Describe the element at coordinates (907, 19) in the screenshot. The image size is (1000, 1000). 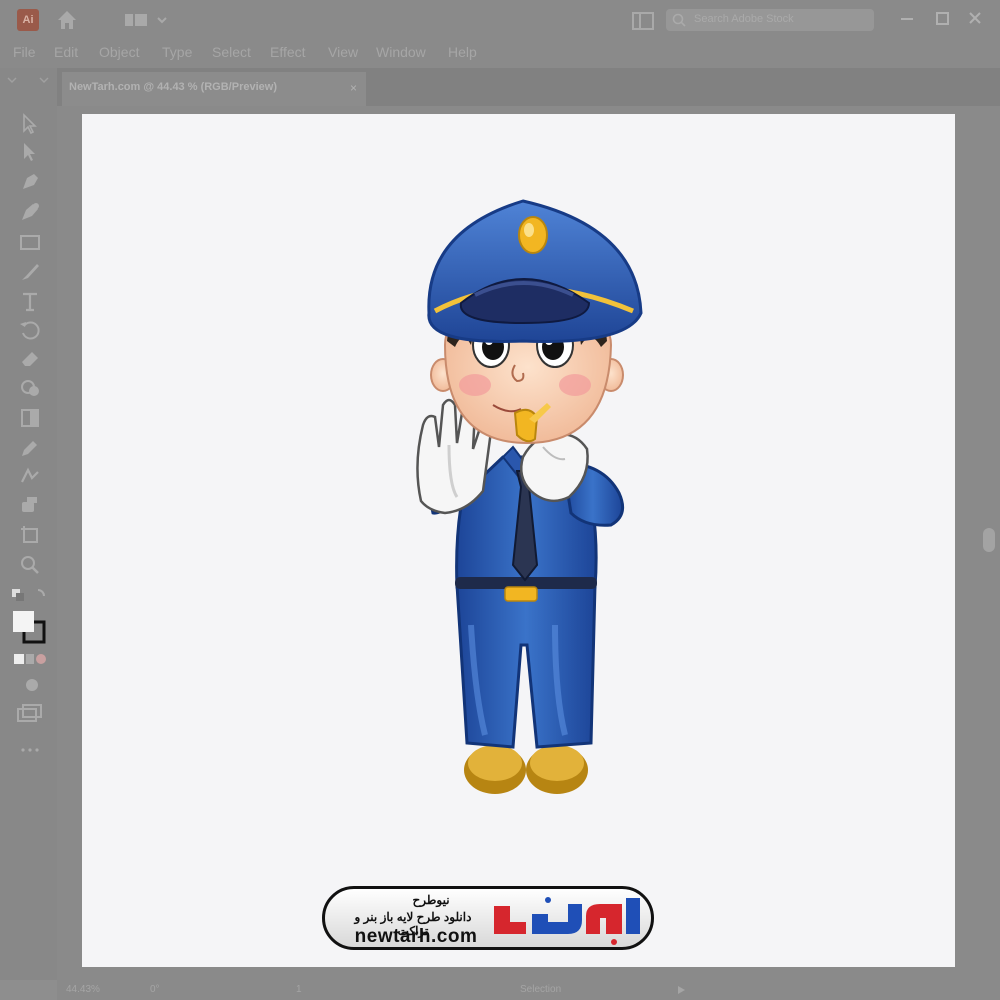
I see `minimize-button` at that location.